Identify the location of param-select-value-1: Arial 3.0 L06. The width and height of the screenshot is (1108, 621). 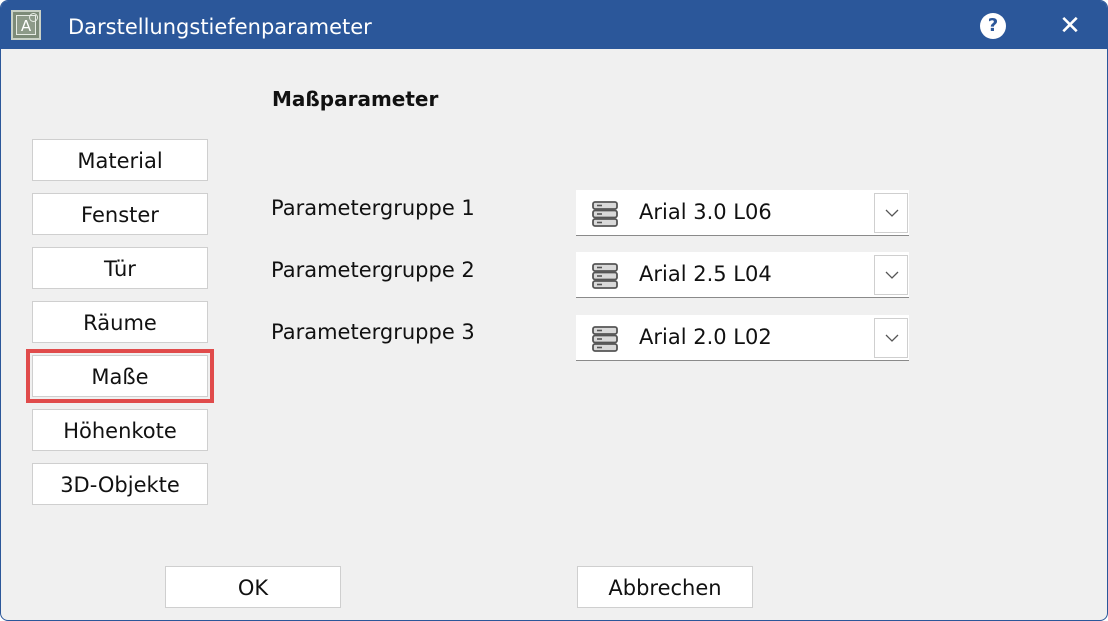
(705, 212).